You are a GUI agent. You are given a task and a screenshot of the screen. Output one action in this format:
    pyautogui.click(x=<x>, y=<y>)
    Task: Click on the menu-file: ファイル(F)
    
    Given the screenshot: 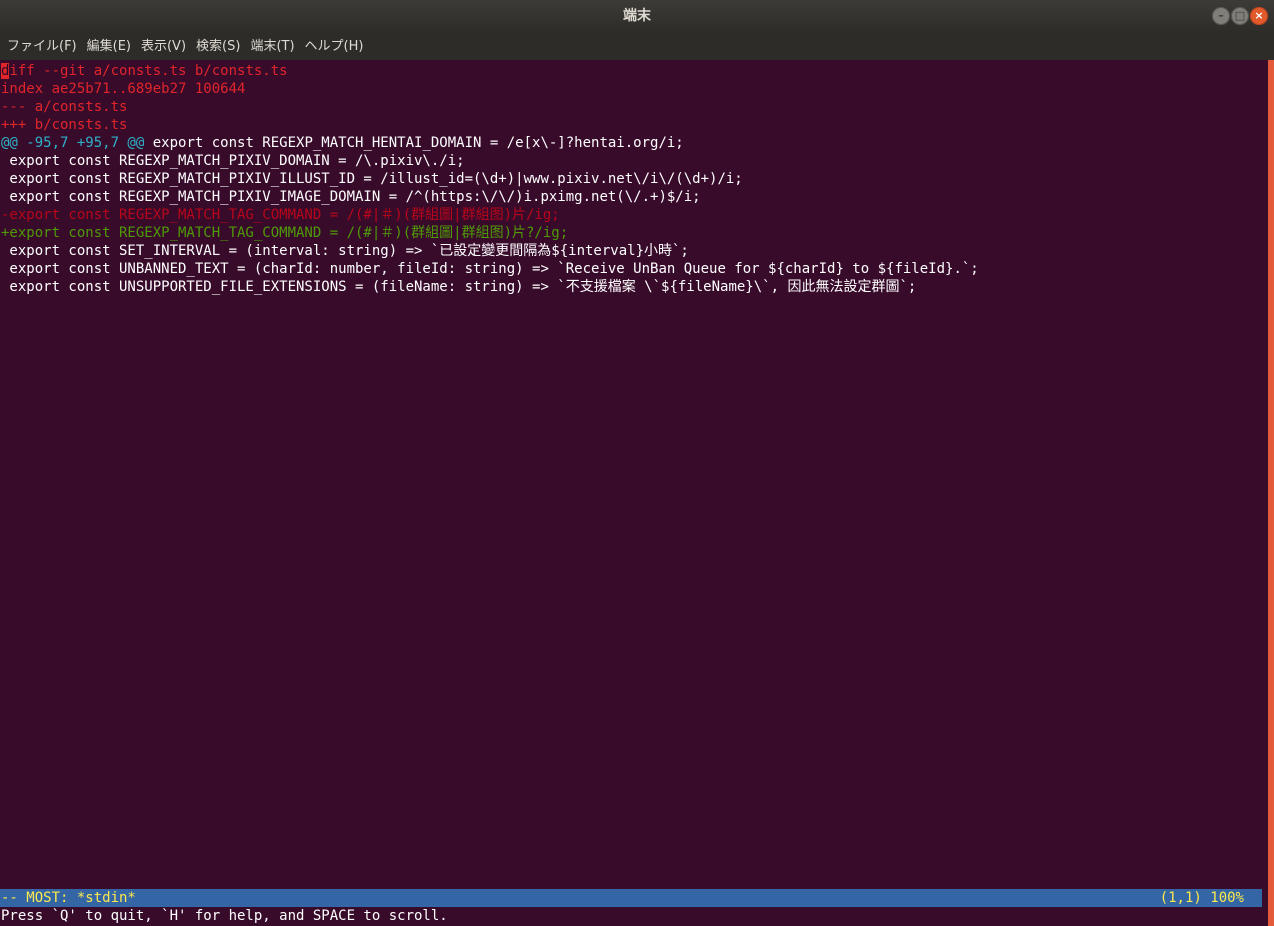 What is the action you would take?
    pyautogui.click(x=41, y=46)
    